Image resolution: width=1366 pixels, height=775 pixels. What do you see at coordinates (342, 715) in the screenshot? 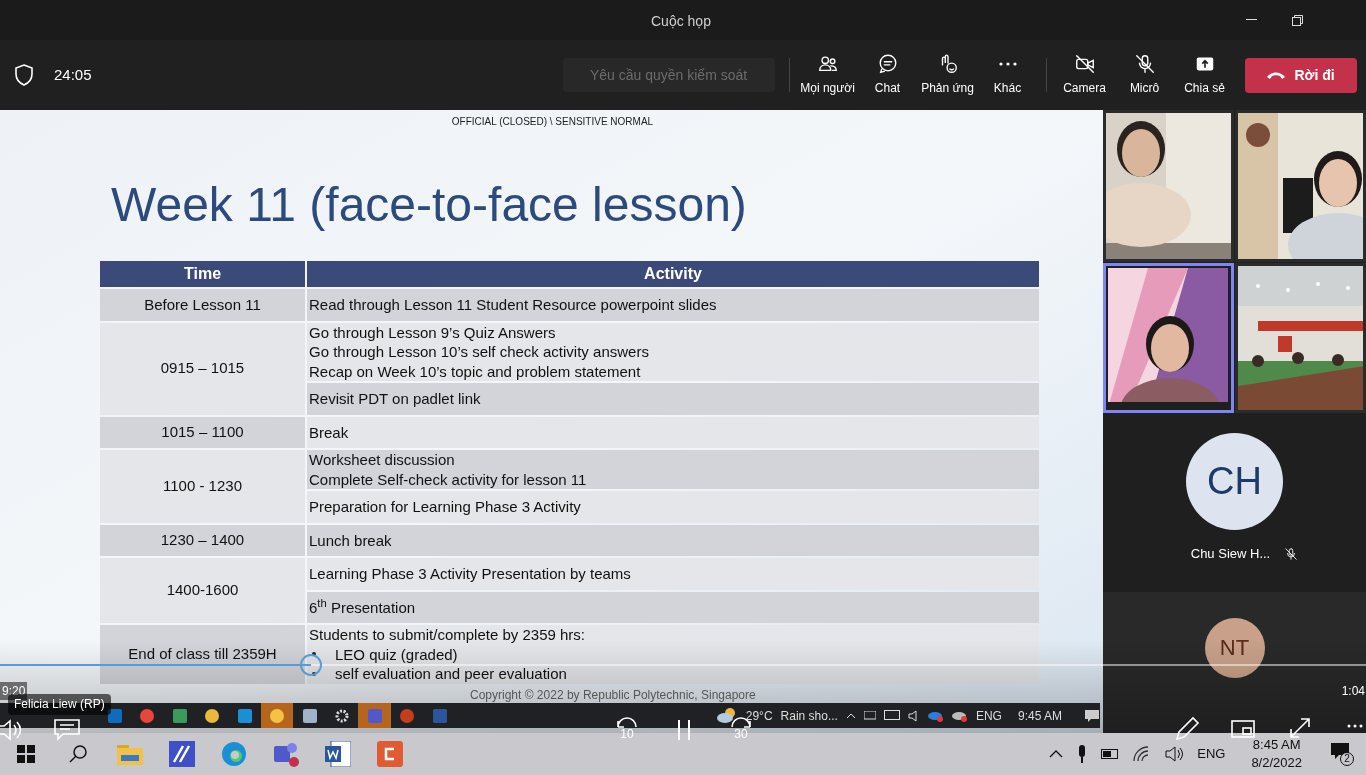
I see `gear-icon` at bounding box center [342, 715].